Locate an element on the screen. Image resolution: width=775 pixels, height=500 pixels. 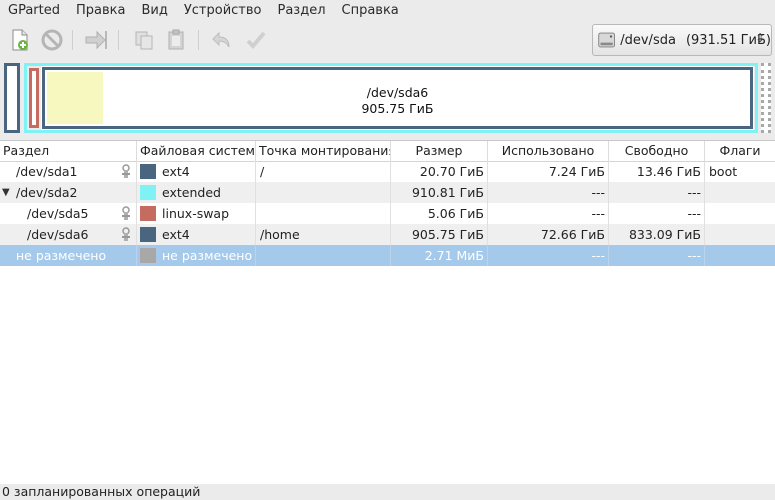
partition-name: /dev/sda5 is located at coordinates (58, 213).